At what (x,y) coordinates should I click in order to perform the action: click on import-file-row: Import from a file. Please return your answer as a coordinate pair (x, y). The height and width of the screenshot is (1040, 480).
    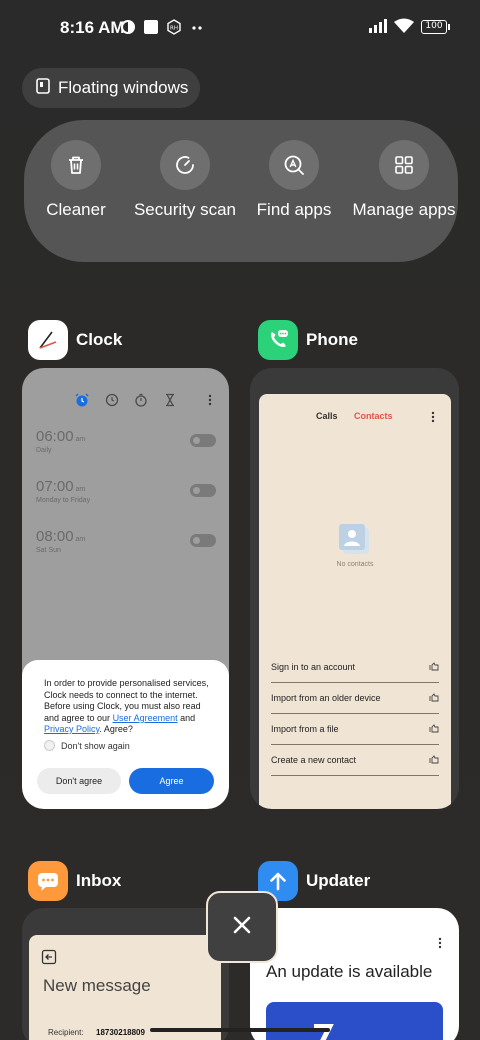
    Looking at the image, I should click on (355, 729).